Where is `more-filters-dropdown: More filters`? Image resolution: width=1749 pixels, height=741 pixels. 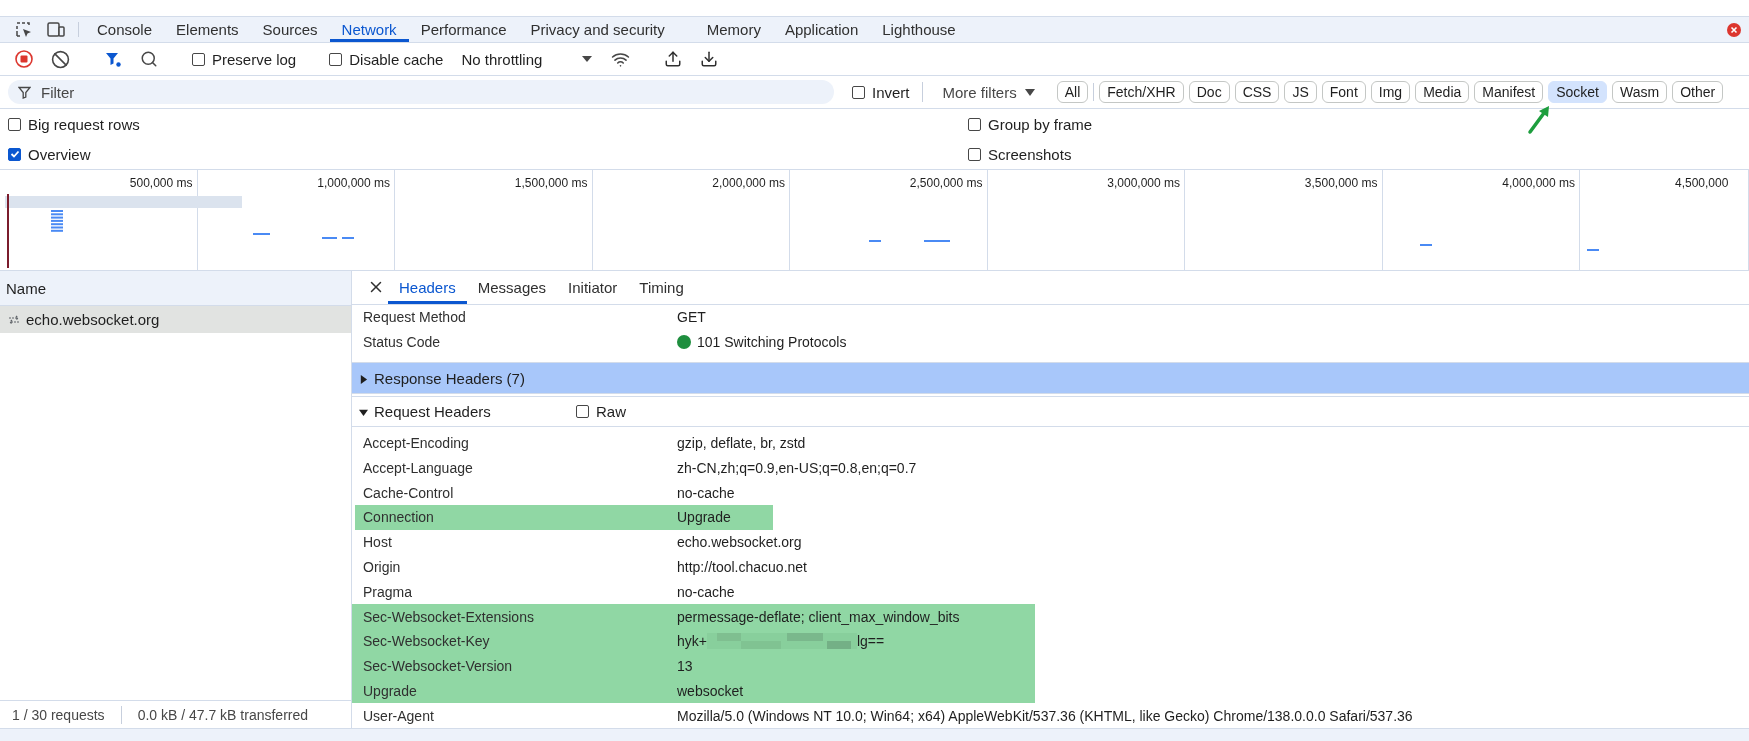 more-filters-dropdown: More filters is located at coordinates (988, 92).